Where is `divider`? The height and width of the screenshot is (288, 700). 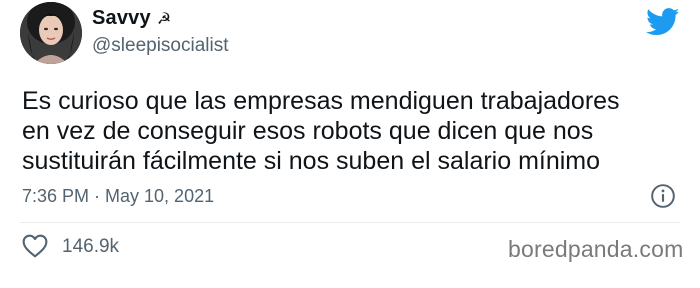
divider is located at coordinates (350, 222).